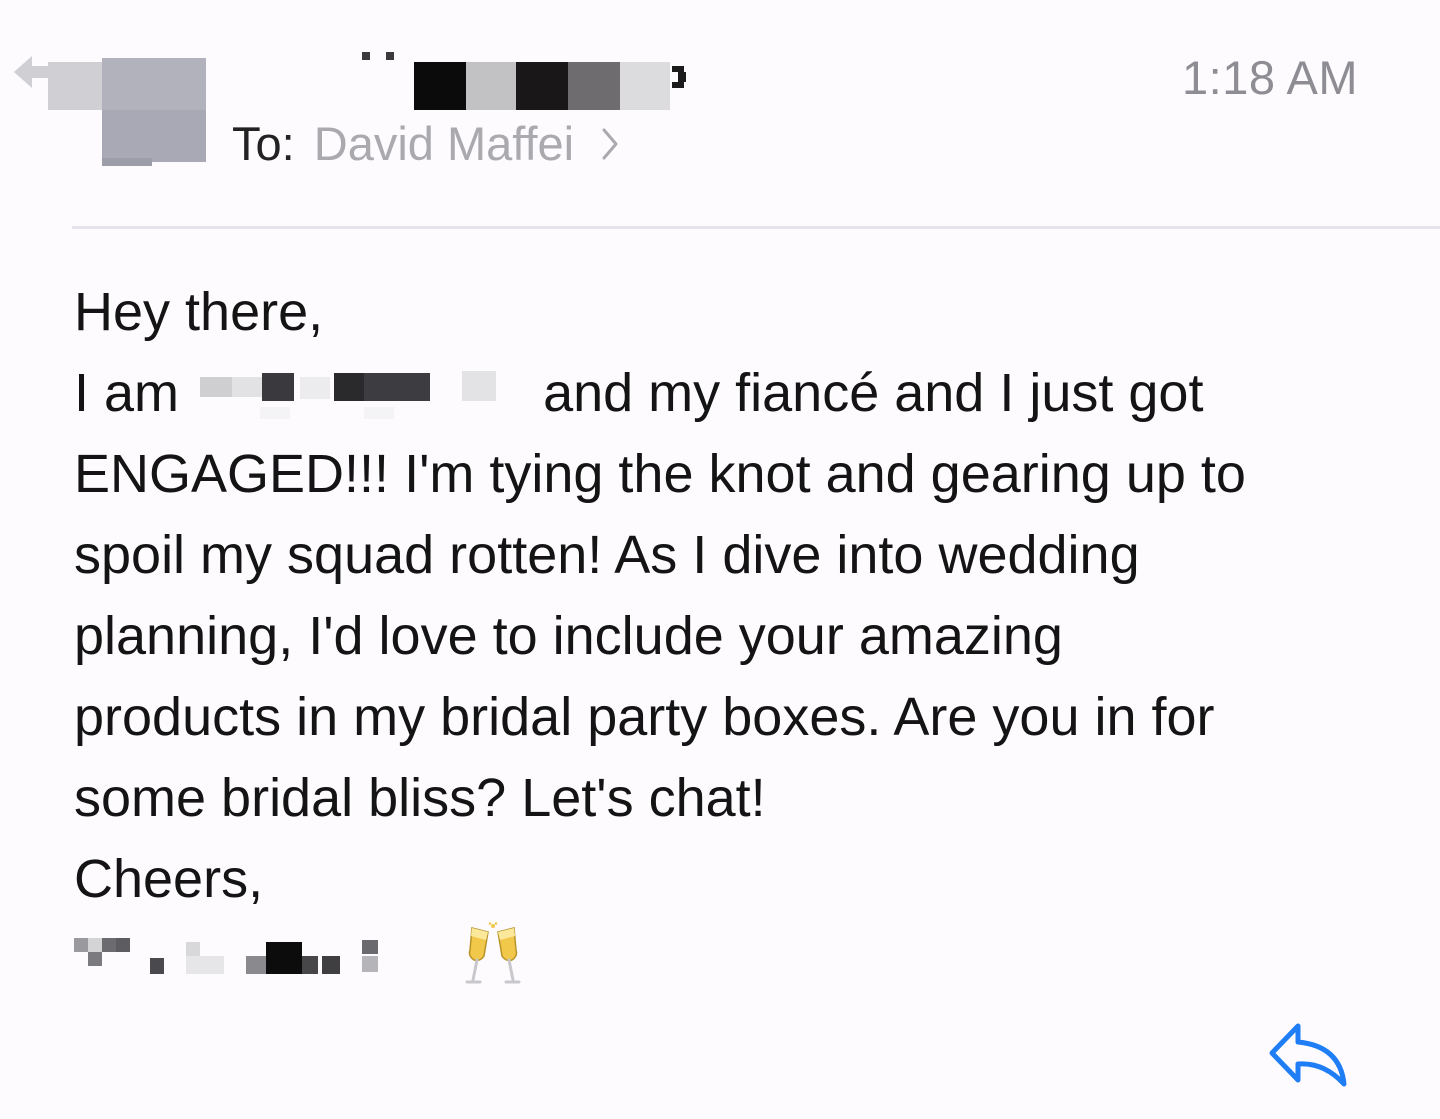  Describe the element at coordinates (756, 227) in the screenshot. I see `header-divider` at that location.